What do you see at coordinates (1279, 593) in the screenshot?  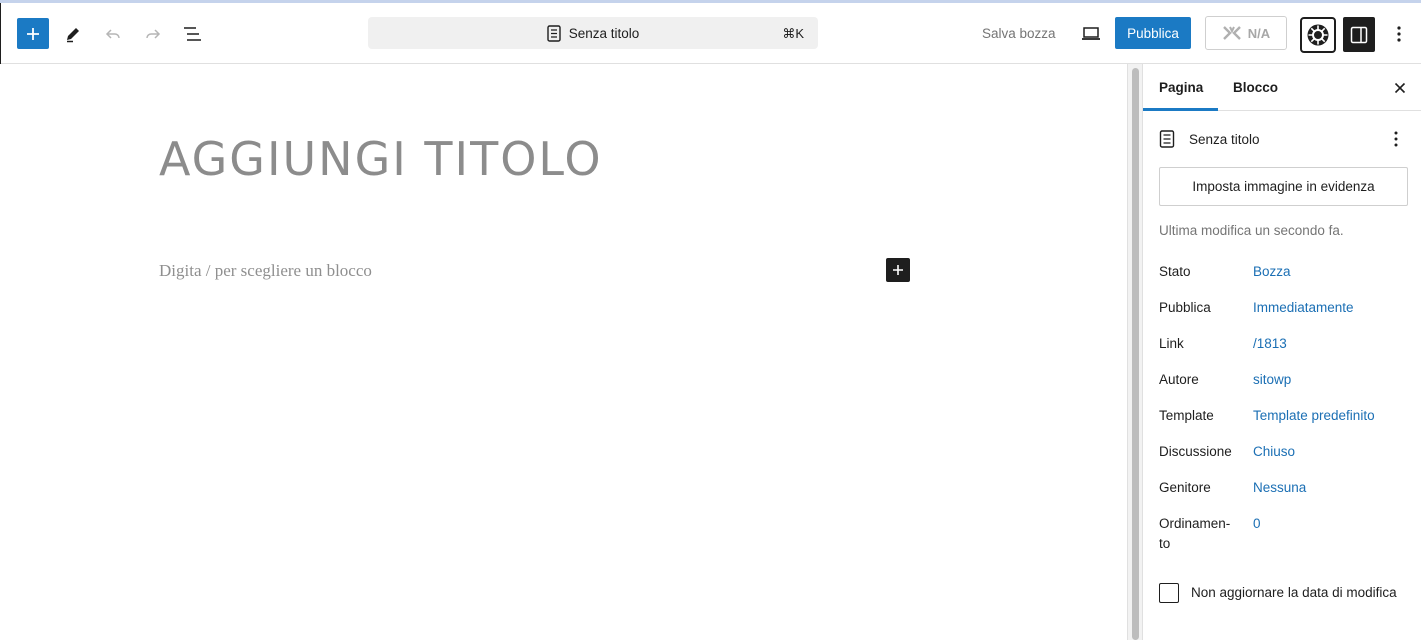 I see `dont-update-date-label: Non aggiornare la data di modifica` at bounding box center [1279, 593].